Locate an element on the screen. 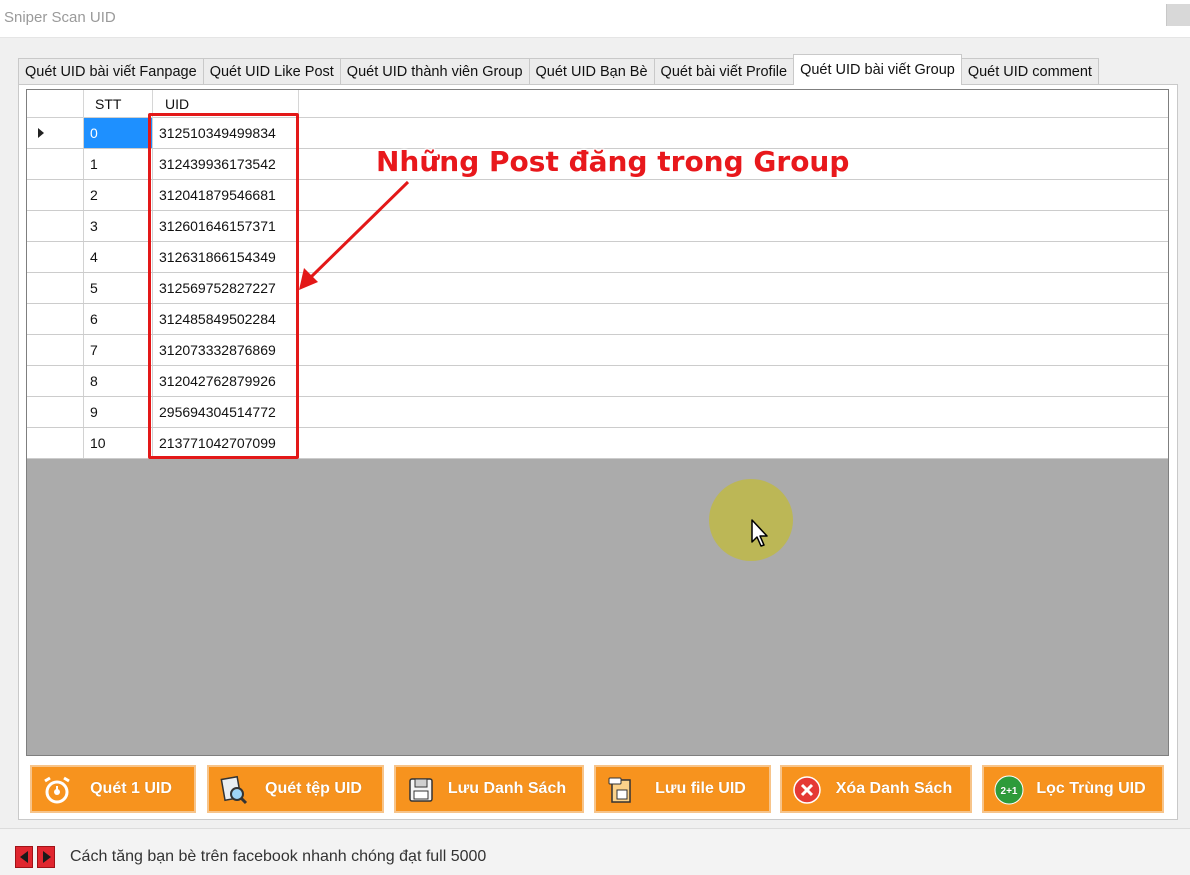  cell-stt: 1 is located at coordinates (118, 164).